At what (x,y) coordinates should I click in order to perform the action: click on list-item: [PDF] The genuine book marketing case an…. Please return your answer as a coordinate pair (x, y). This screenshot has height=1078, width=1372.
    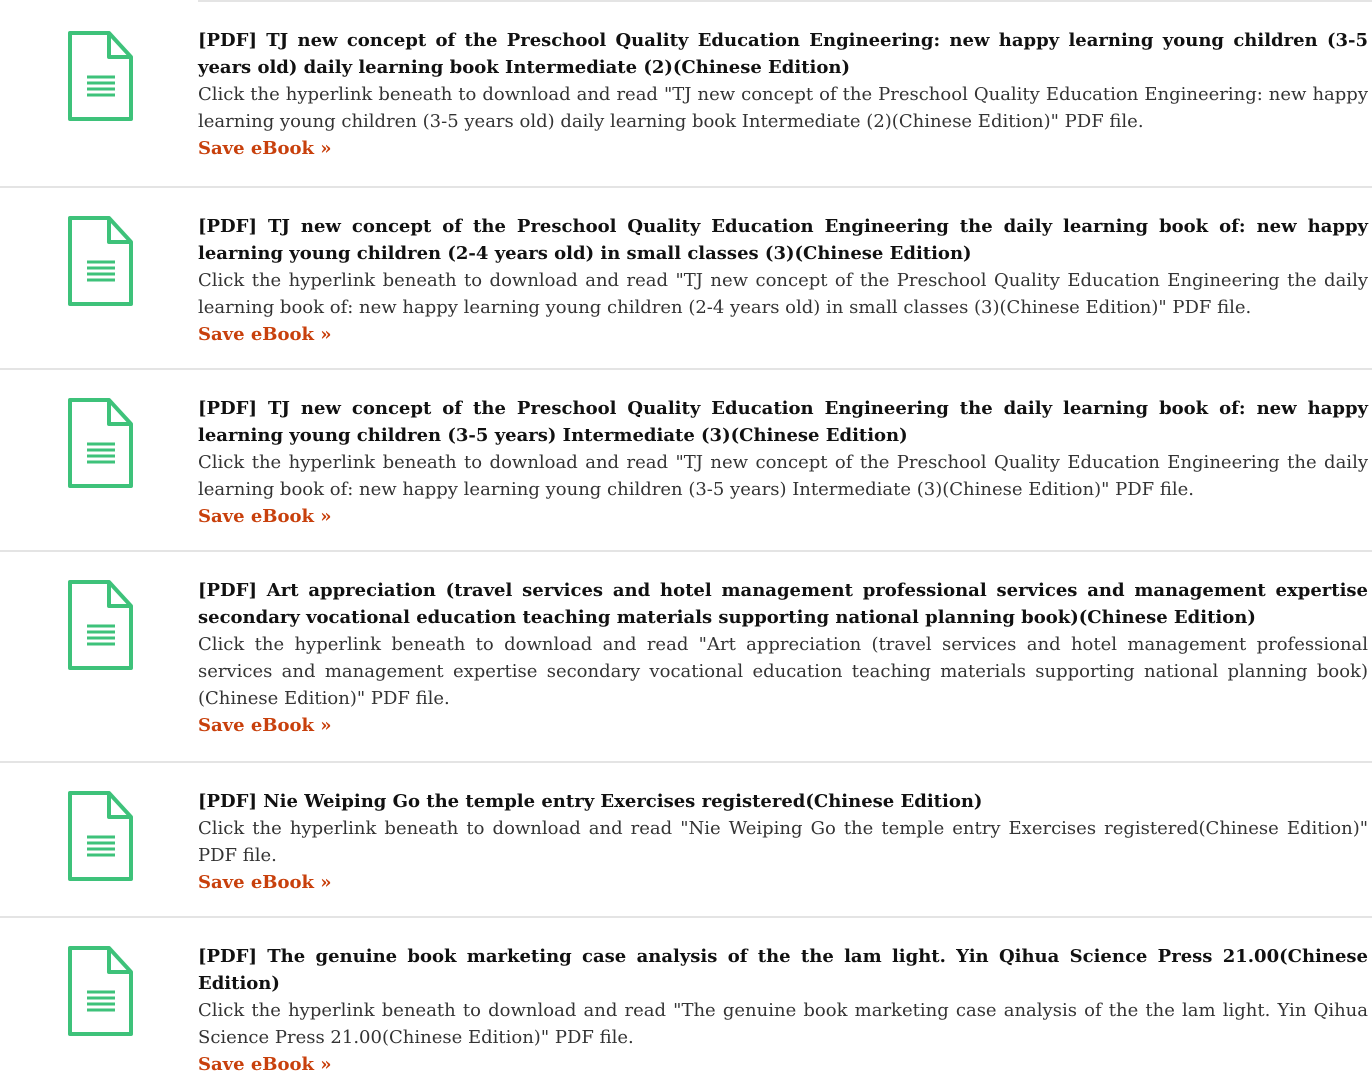
    Looking at the image, I should click on (686, 996).